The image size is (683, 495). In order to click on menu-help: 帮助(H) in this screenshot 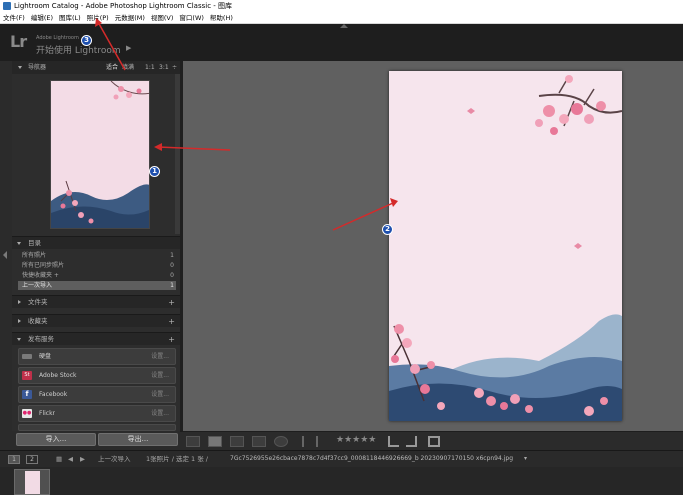, I will do `click(221, 18)`.